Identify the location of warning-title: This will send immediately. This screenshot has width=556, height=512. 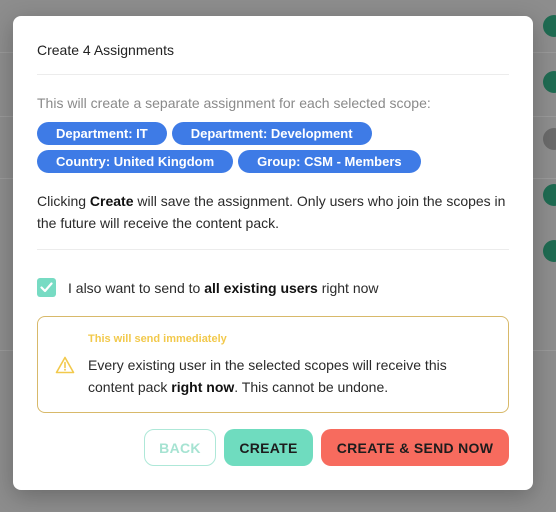
(157, 339).